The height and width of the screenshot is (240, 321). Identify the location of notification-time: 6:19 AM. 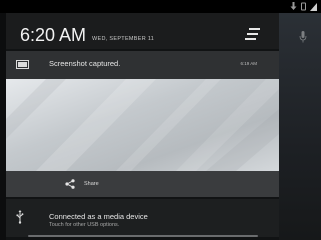
(248, 63).